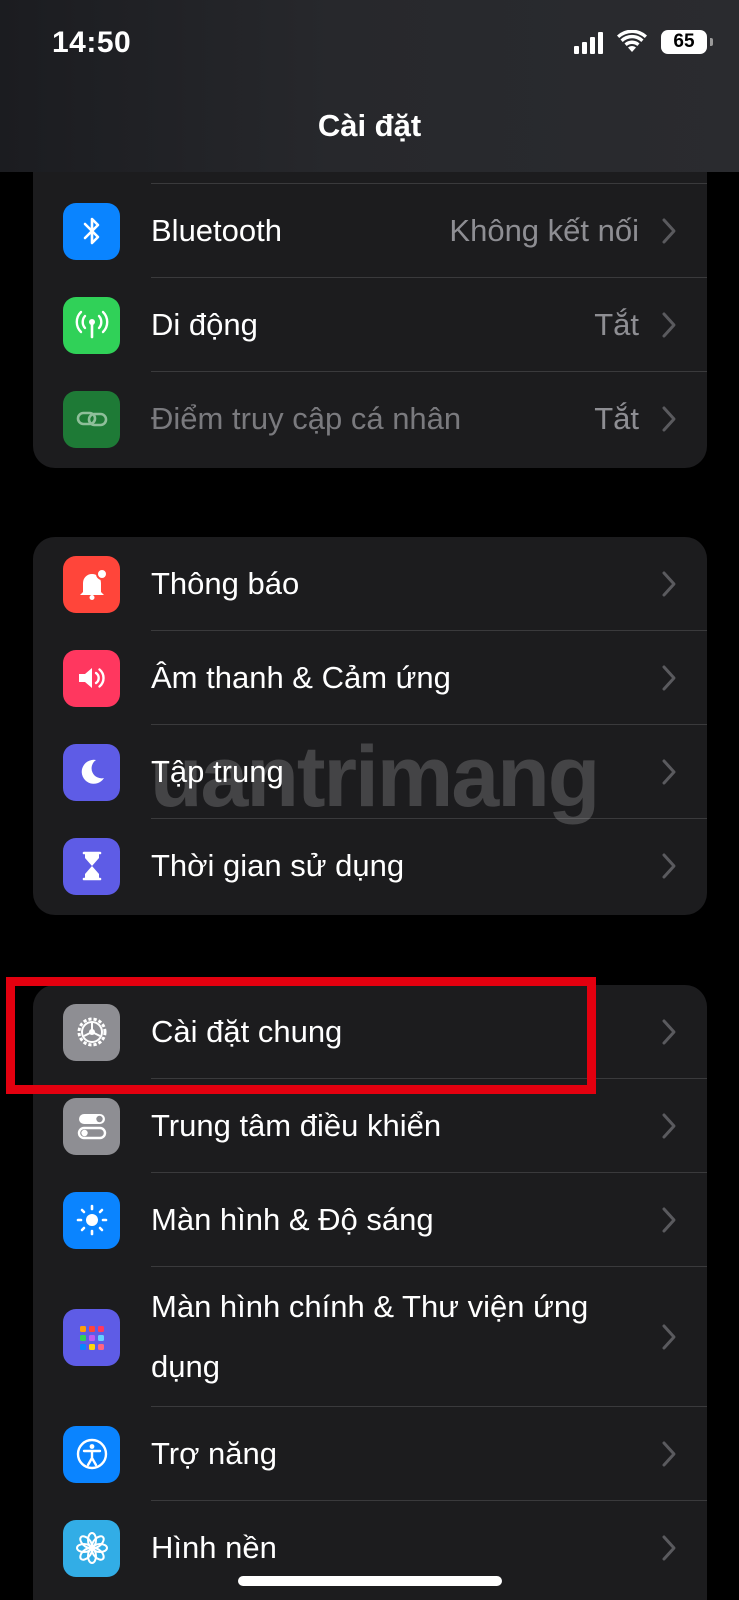 The image size is (739, 1600). Describe the element at coordinates (204, 324) in the screenshot. I see `row-label: Di động` at that location.